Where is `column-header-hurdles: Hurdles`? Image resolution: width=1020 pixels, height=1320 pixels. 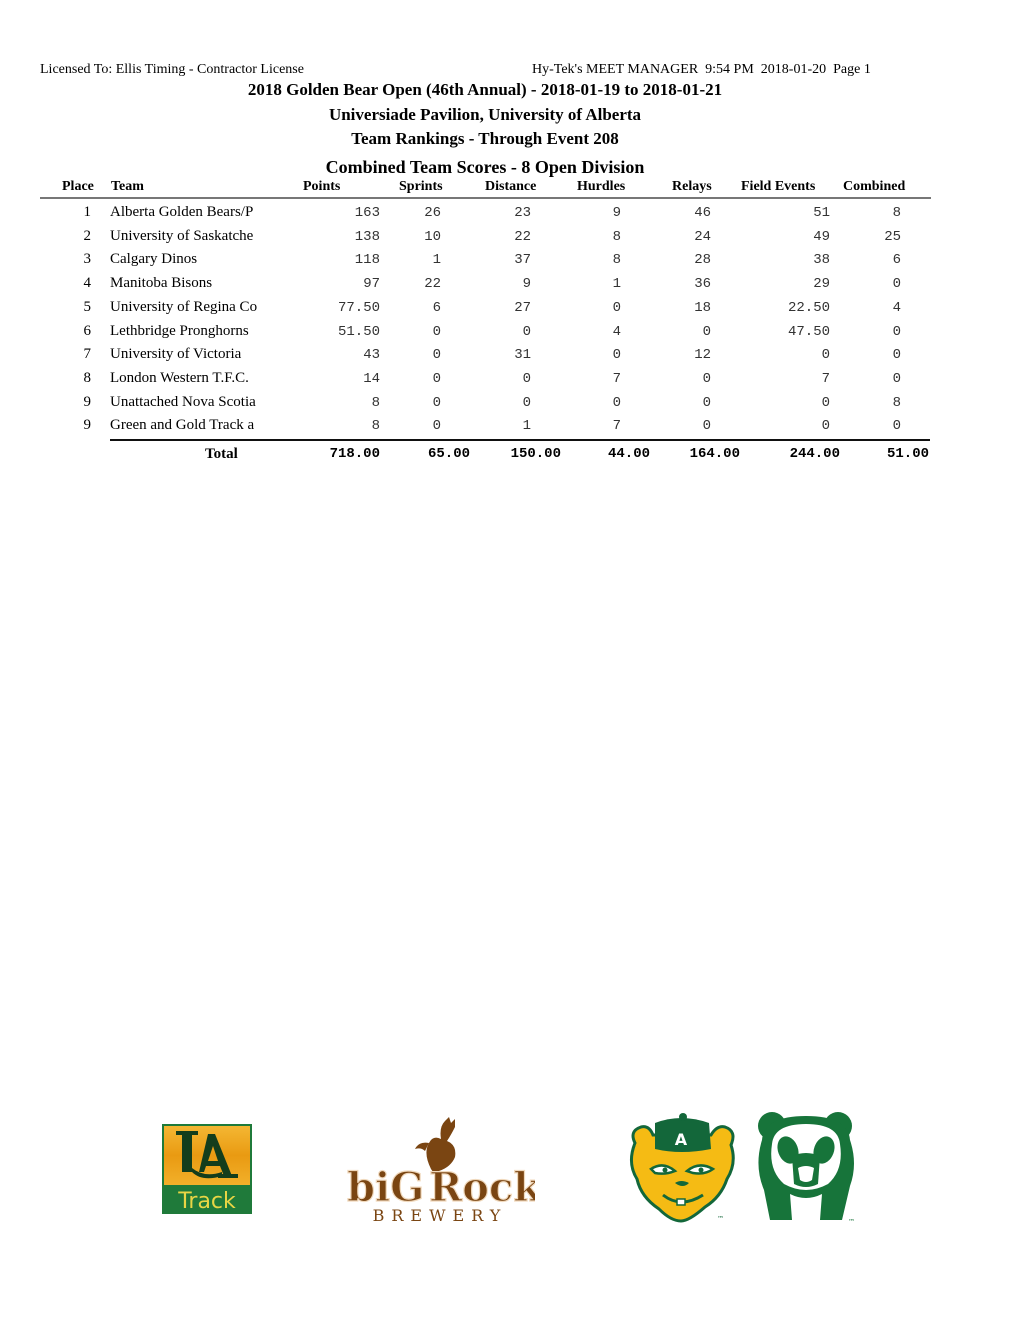 column-header-hurdles: Hurdles is located at coordinates (601, 186).